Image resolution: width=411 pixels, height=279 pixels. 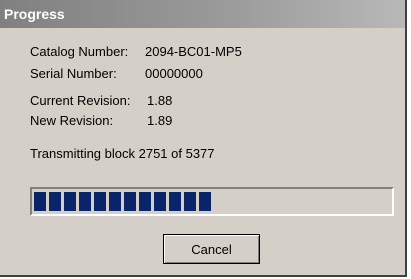 What do you see at coordinates (73, 73) in the screenshot?
I see `serial-number-label: Serial Number:` at bounding box center [73, 73].